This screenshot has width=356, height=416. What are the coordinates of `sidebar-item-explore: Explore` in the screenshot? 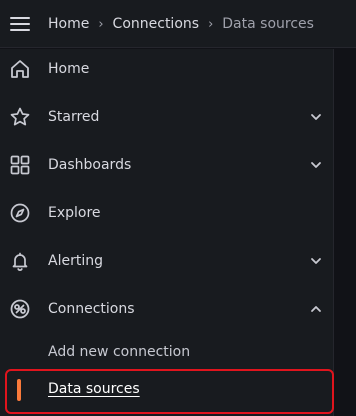 It's located at (167, 213).